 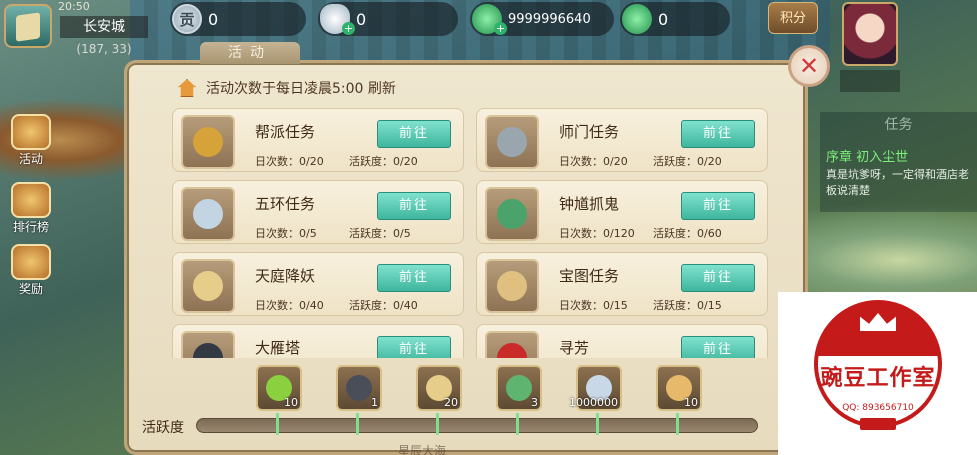 What do you see at coordinates (187, 19) in the screenshot?
I see `gong-icon: 贡` at bounding box center [187, 19].